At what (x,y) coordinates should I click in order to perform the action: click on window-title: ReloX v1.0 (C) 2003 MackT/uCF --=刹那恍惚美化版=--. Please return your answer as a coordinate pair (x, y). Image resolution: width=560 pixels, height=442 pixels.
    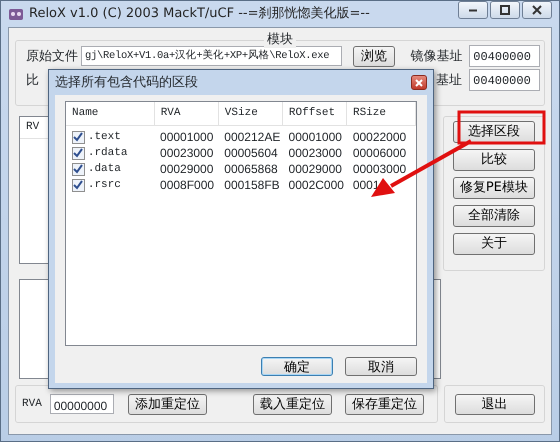
    Looking at the image, I should click on (199, 14).